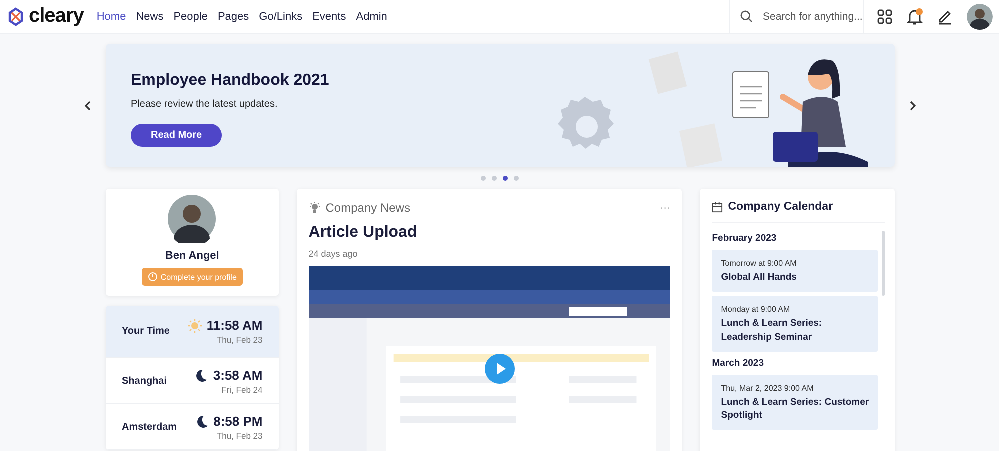 This screenshot has width=999, height=451. I want to click on scrollbar-thumb, so click(884, 263).